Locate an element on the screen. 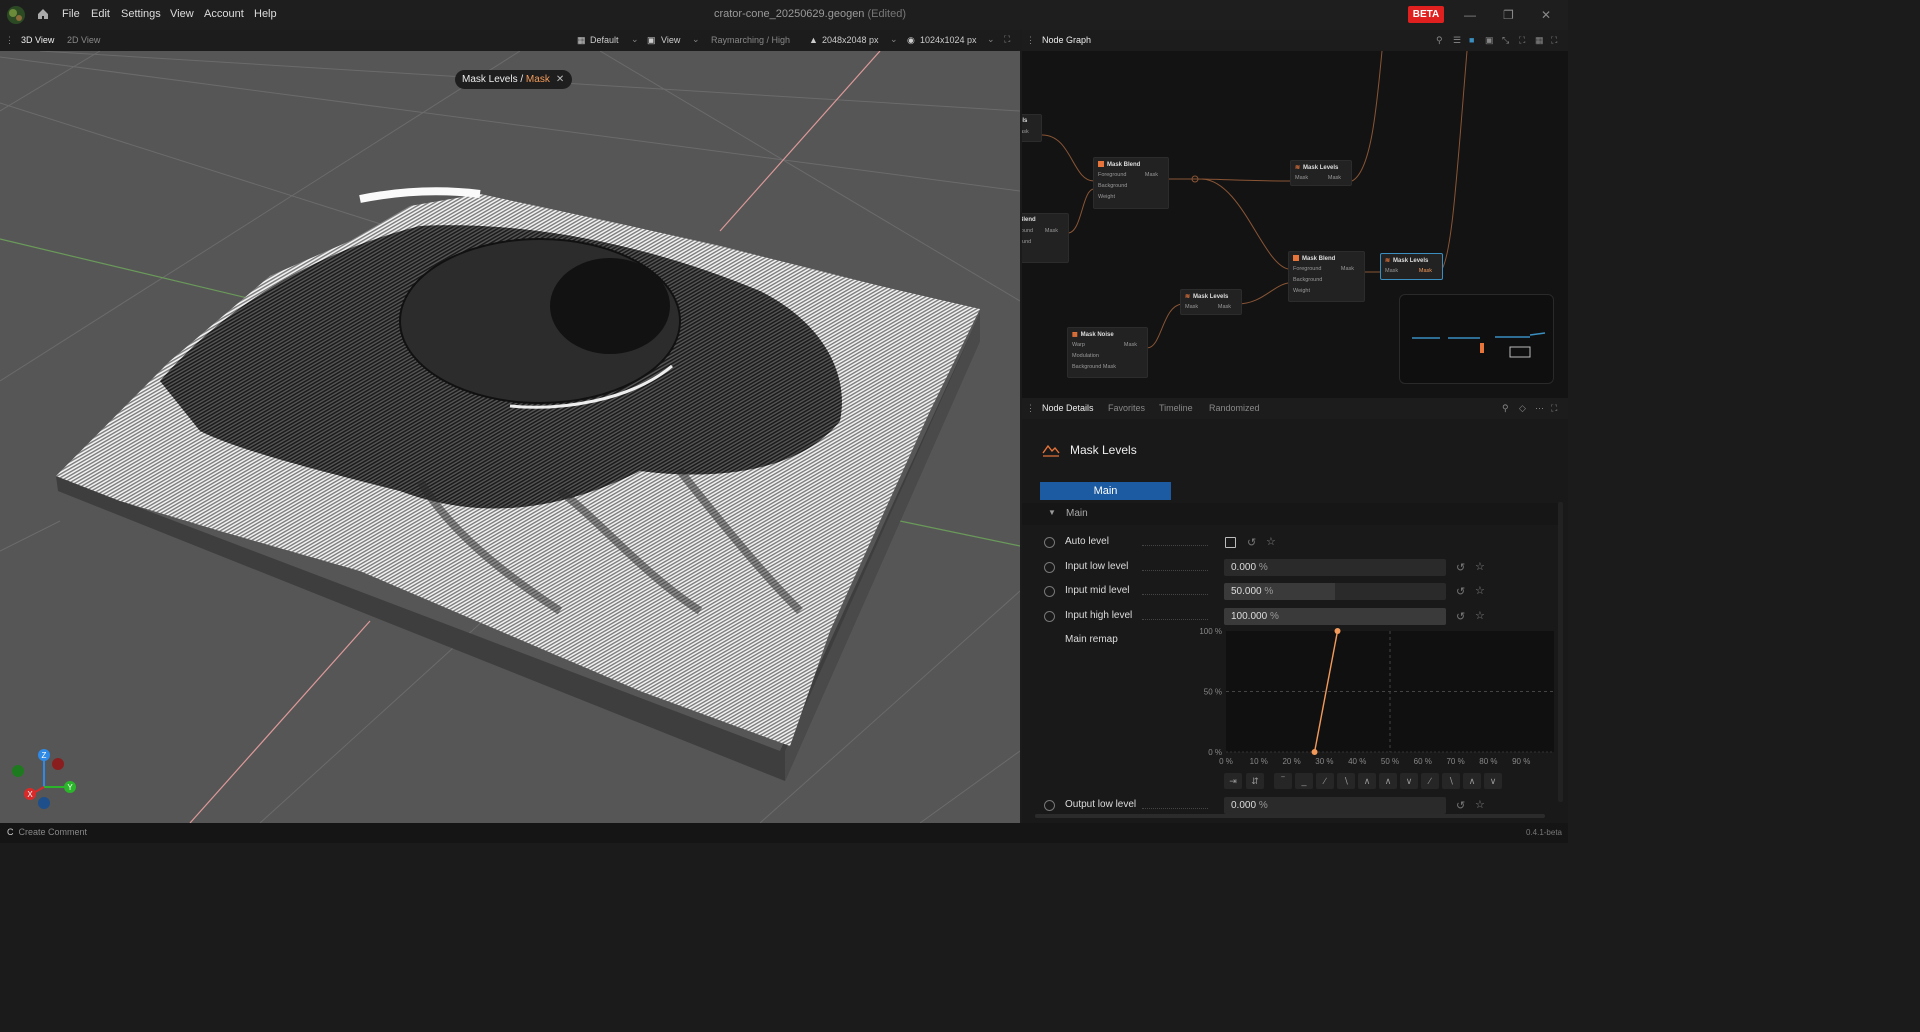  node-port: lask is located at coordinates (1031, 132).